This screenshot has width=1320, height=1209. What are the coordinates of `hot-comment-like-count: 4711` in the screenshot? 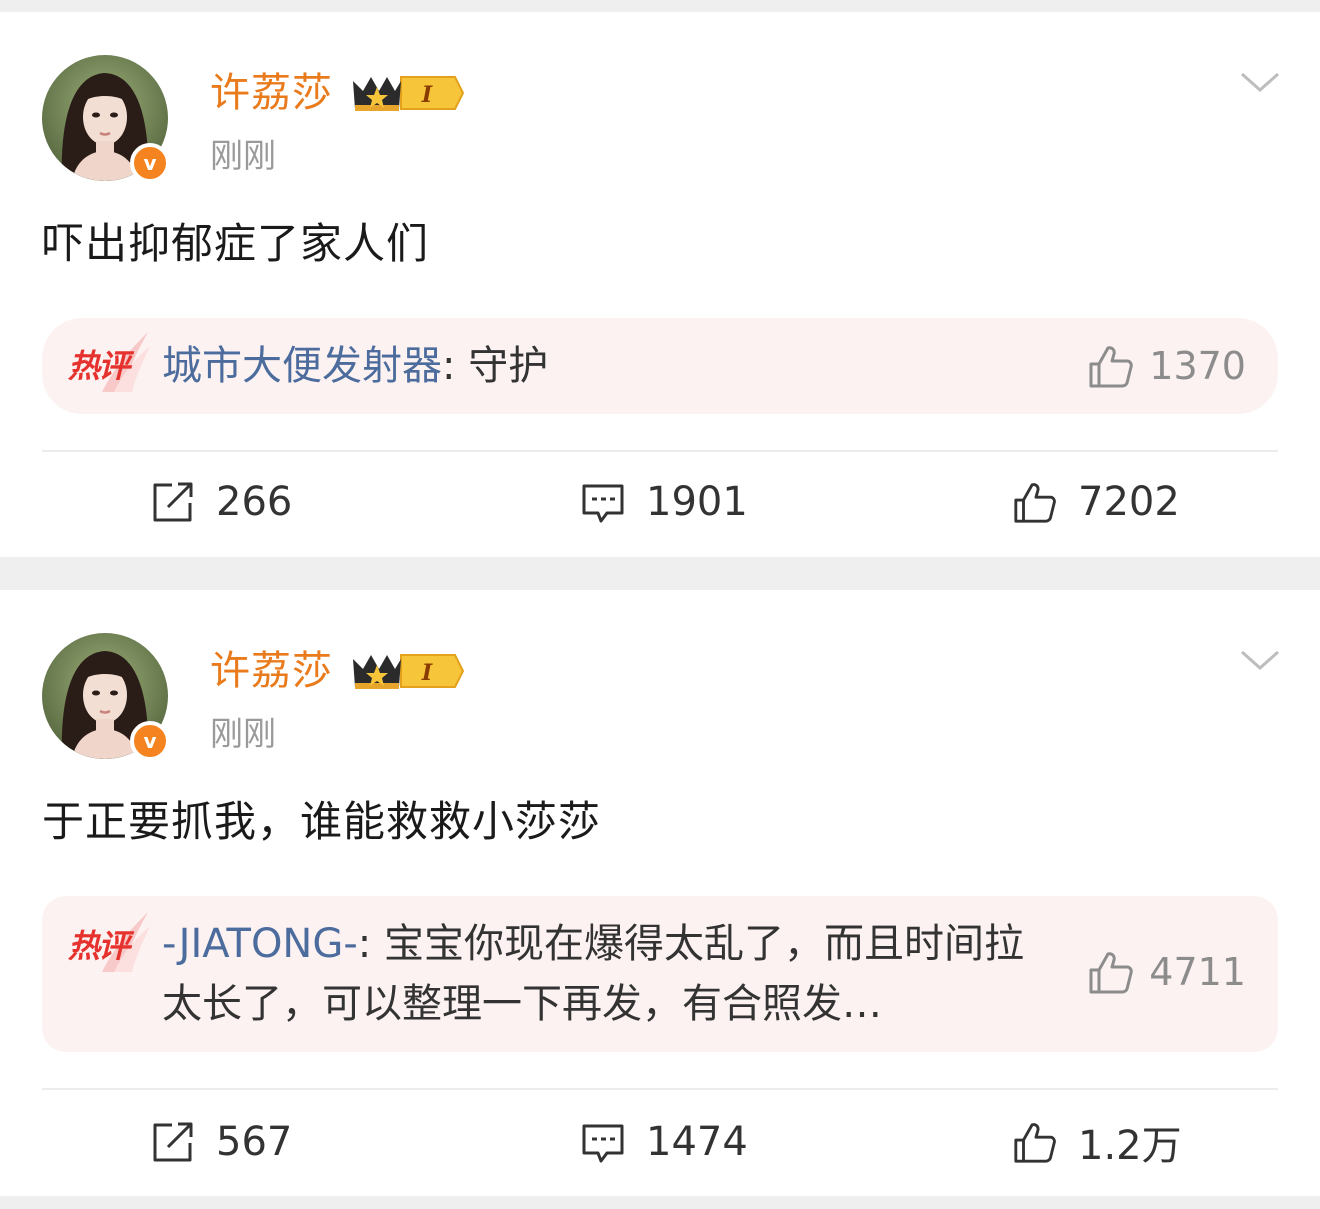 It's located at (1197, 972).